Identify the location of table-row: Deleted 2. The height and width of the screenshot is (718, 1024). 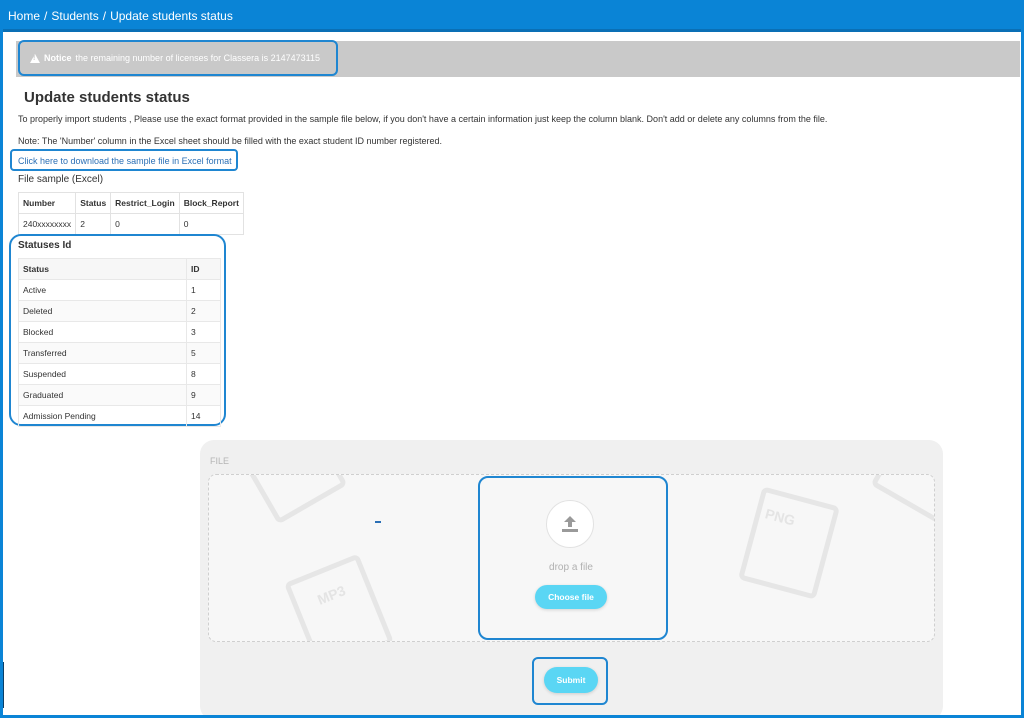
(119, 311).